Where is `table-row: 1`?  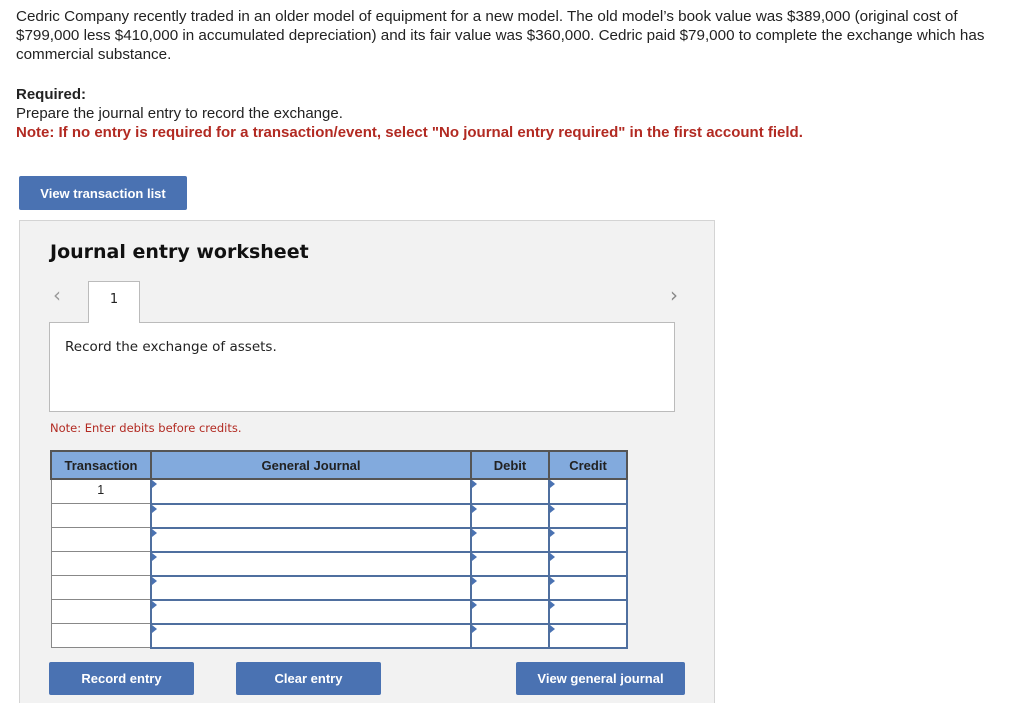 table-row: 1 is located at coordinates (339, 491).